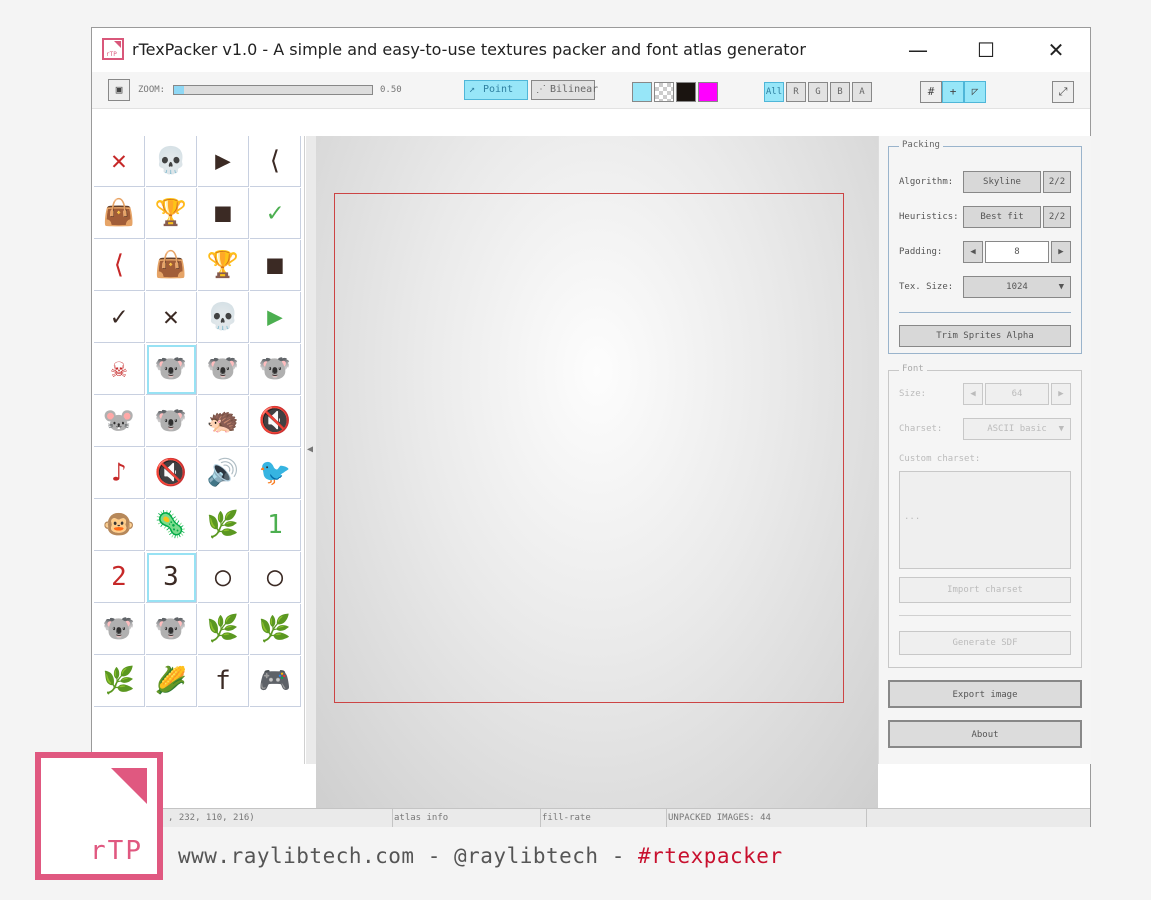 This screenshot has height=900, width=1151. I want to click on about-button: About, so click(985, 734).